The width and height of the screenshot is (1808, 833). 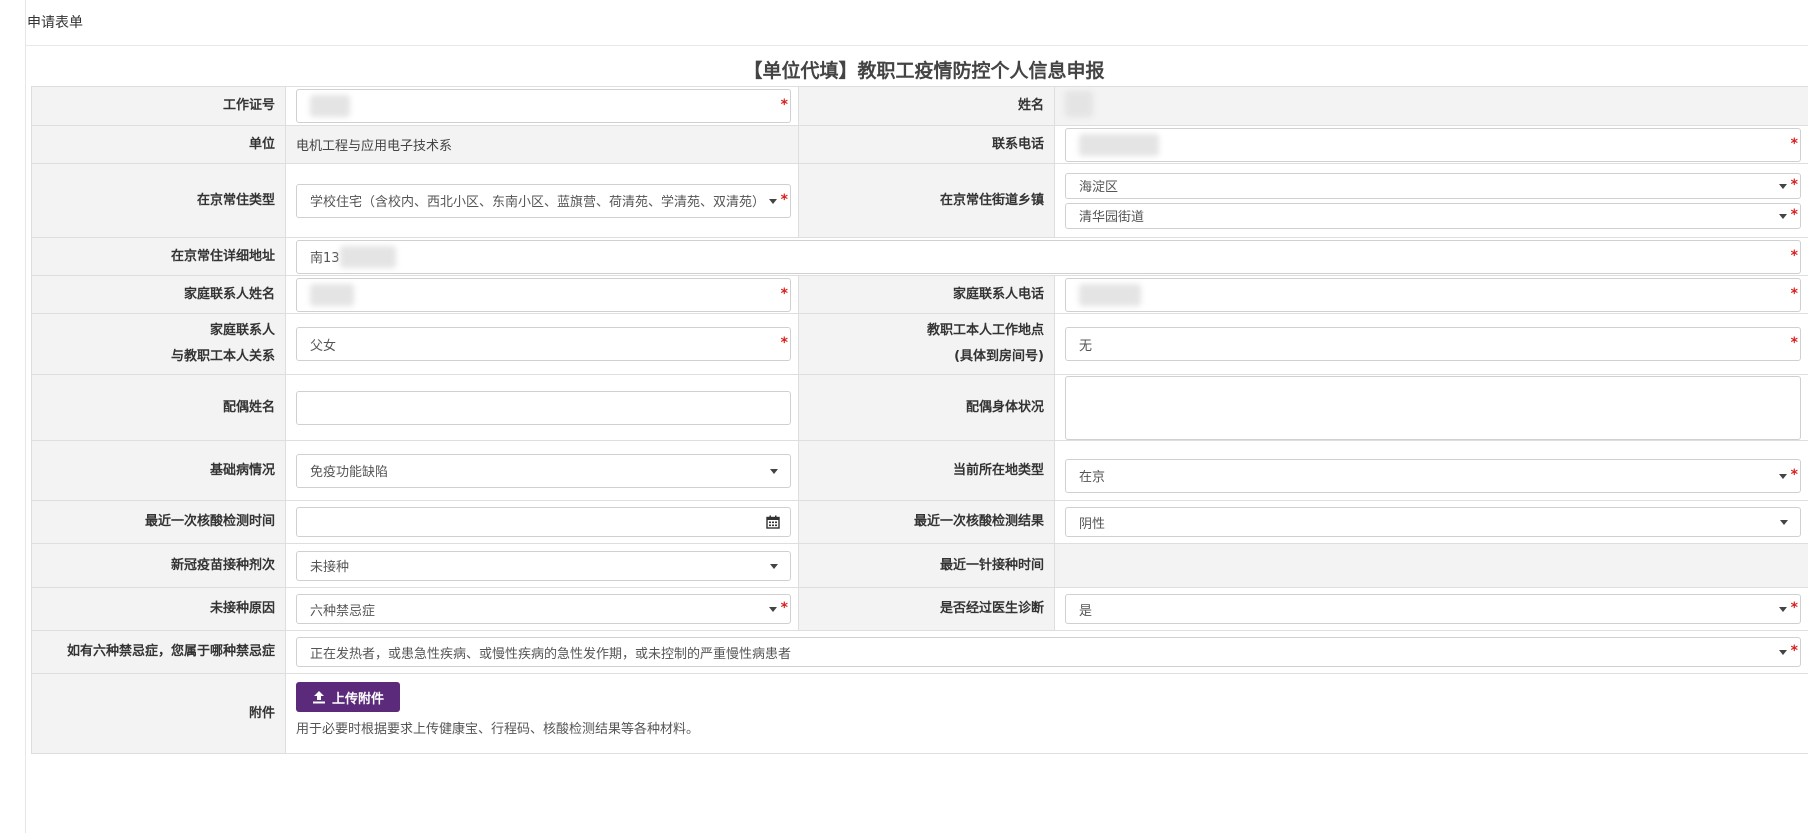 I want to click on doctor-diagnosed-label: 是否经过医生诊断, so click(x=926, y=609).